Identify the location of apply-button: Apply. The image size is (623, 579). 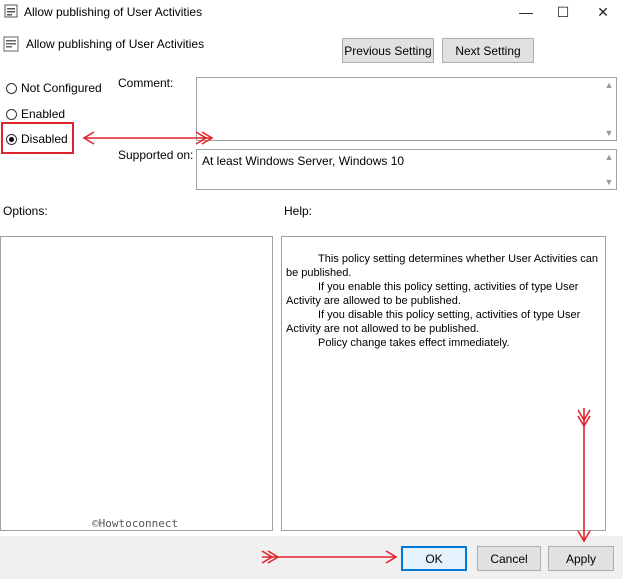
(581, 558).